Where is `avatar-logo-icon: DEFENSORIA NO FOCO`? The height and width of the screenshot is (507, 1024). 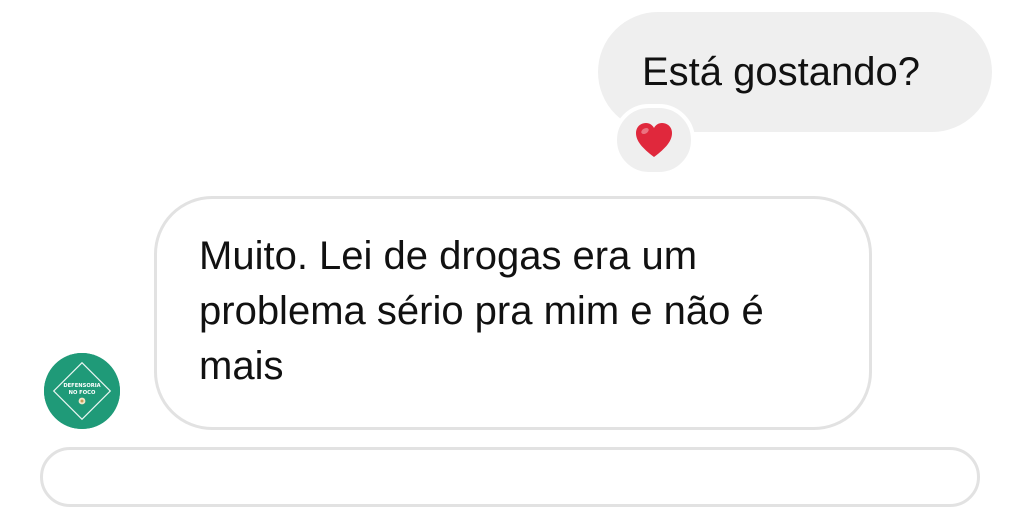
avatar-logo-icon: DEFENSORIA NO FOCO is located at coordinates (82, 391).